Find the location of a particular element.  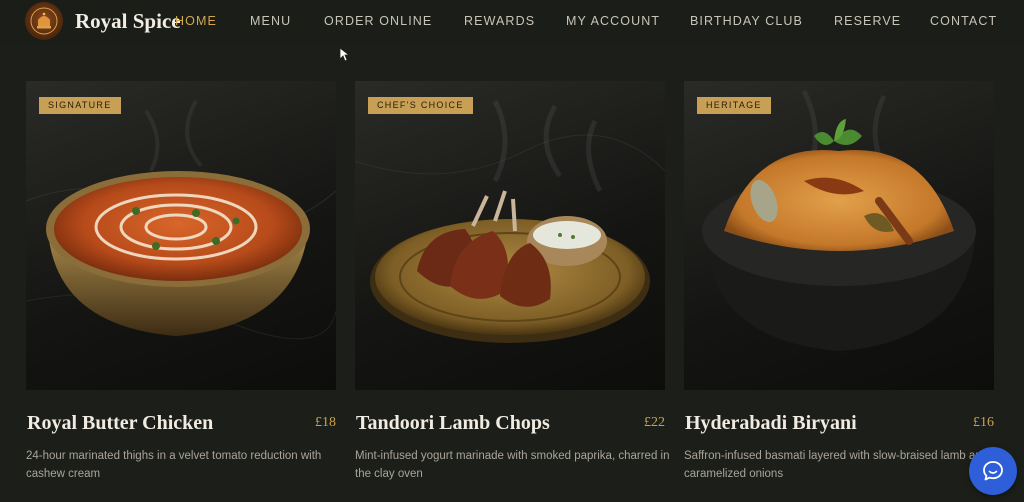

nav-contact: CONTACT is located at coordinates (963, 21).